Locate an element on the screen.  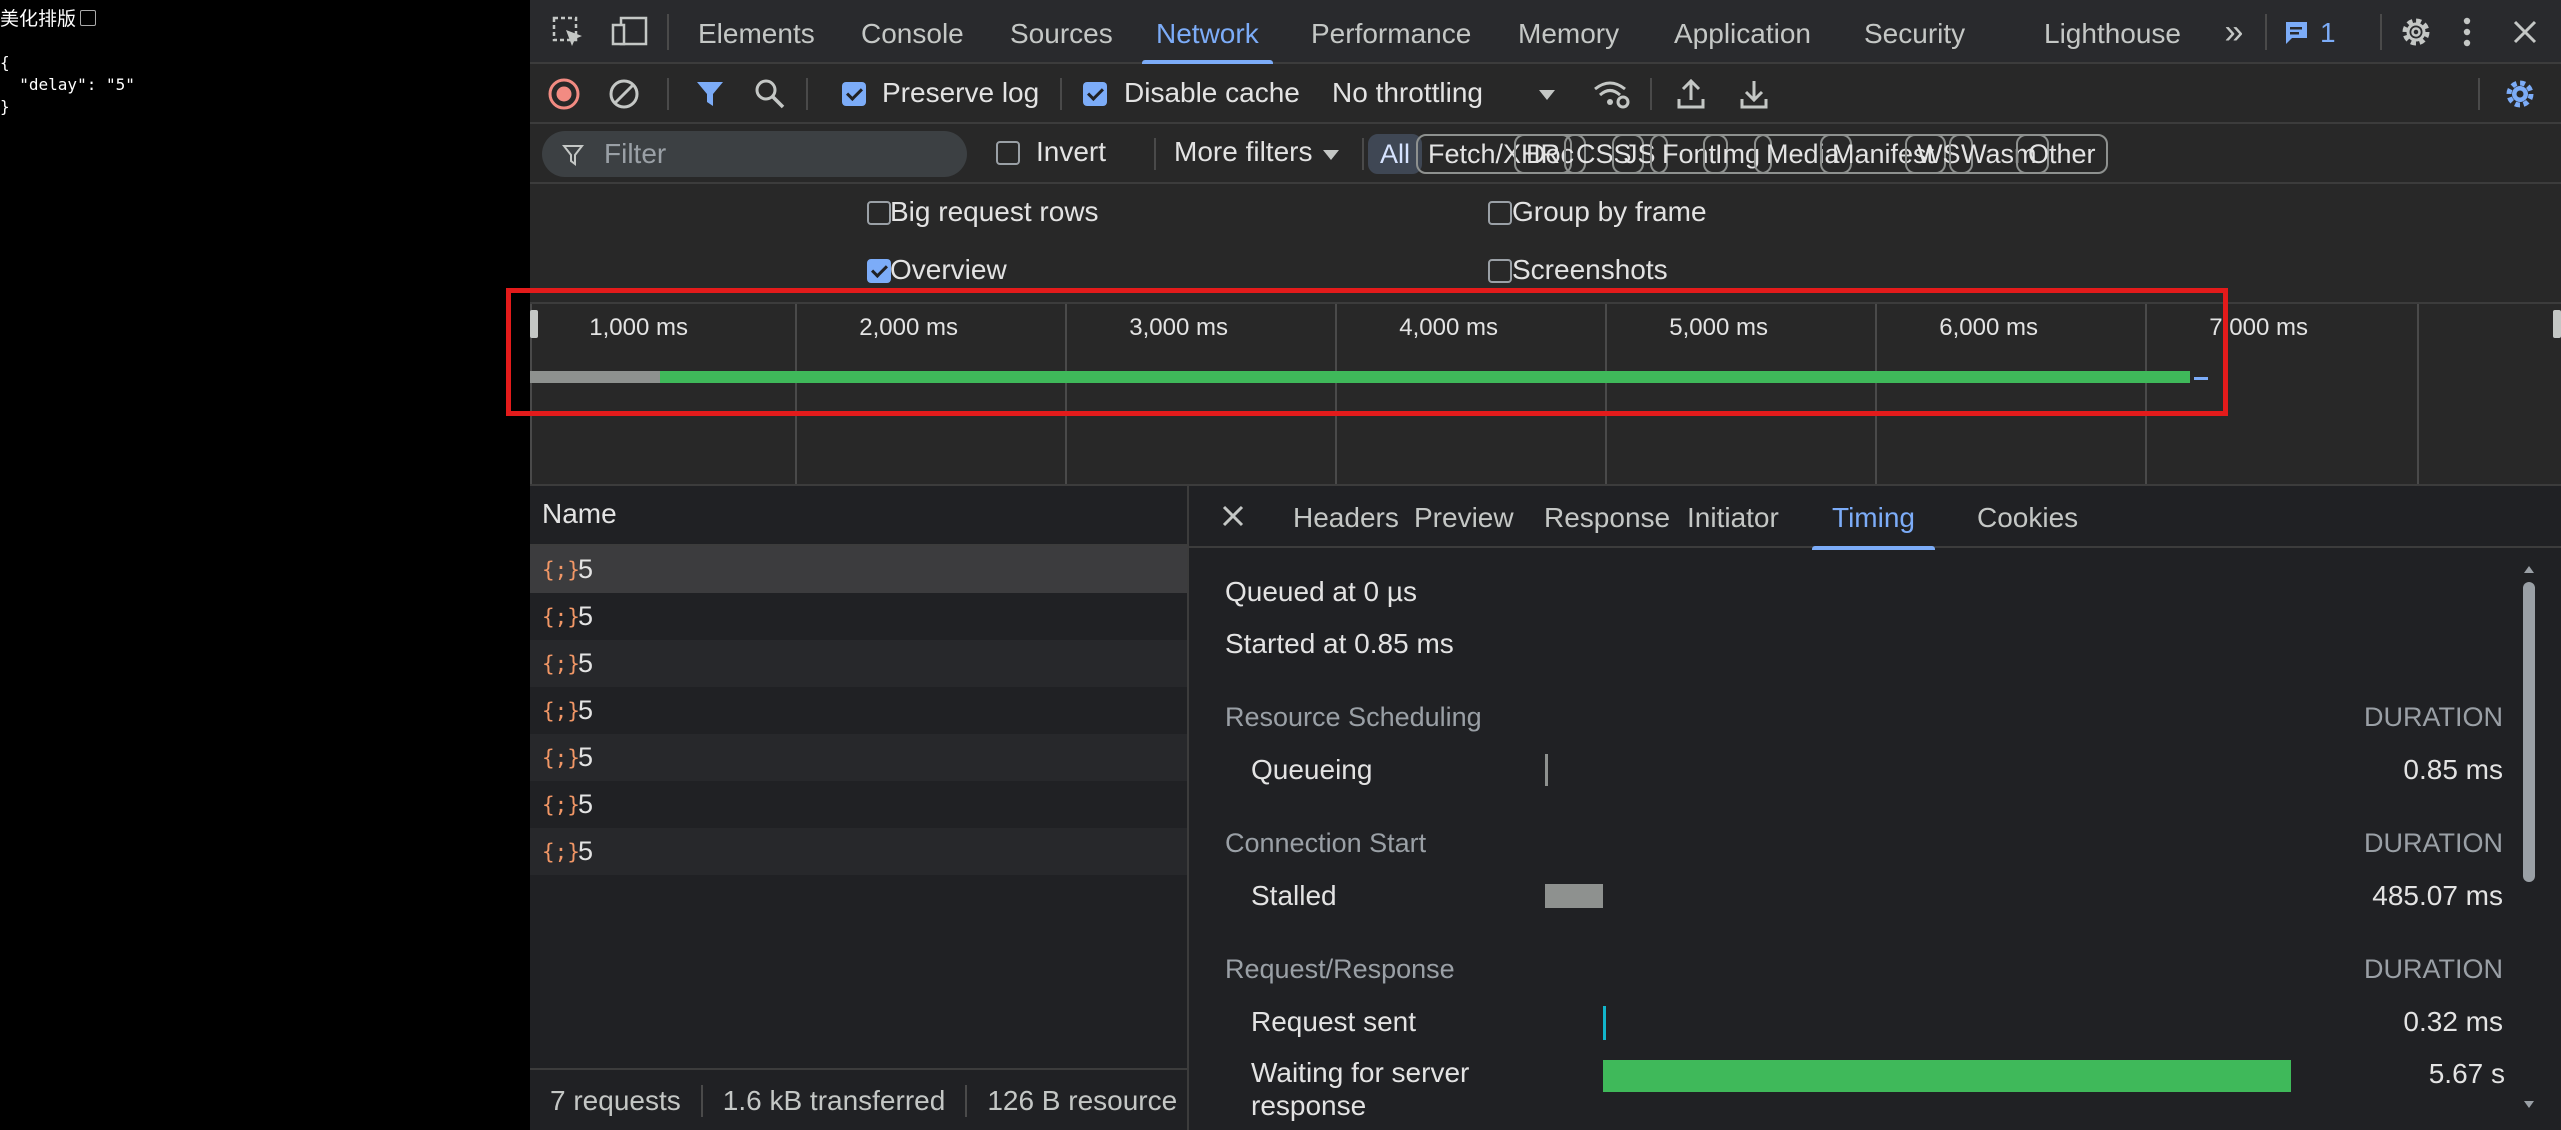
tab-security: Security is located at coordinates (1914, 32).